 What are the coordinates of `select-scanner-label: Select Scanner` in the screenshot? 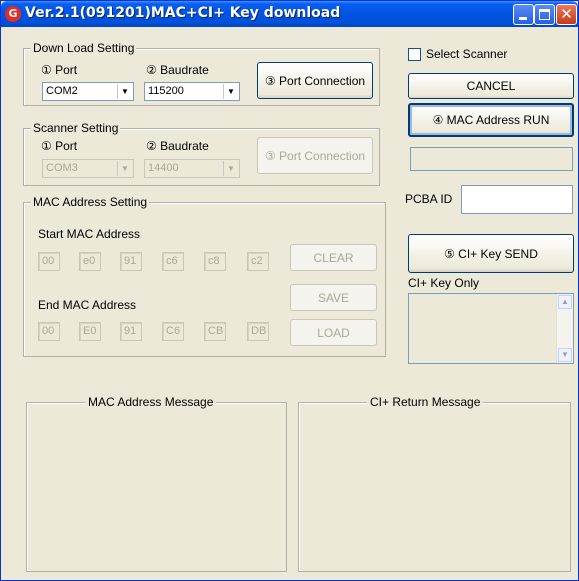 It's located at (467, 54).